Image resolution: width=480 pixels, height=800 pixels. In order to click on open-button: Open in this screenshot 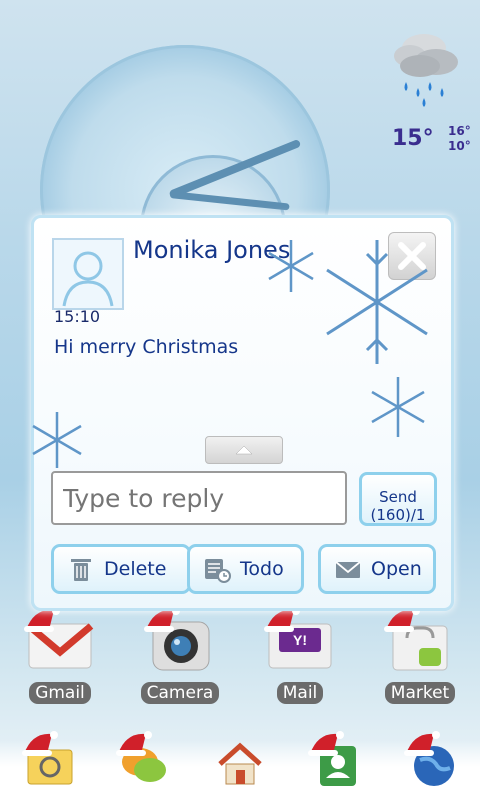, I will do `click(377, 569)`.